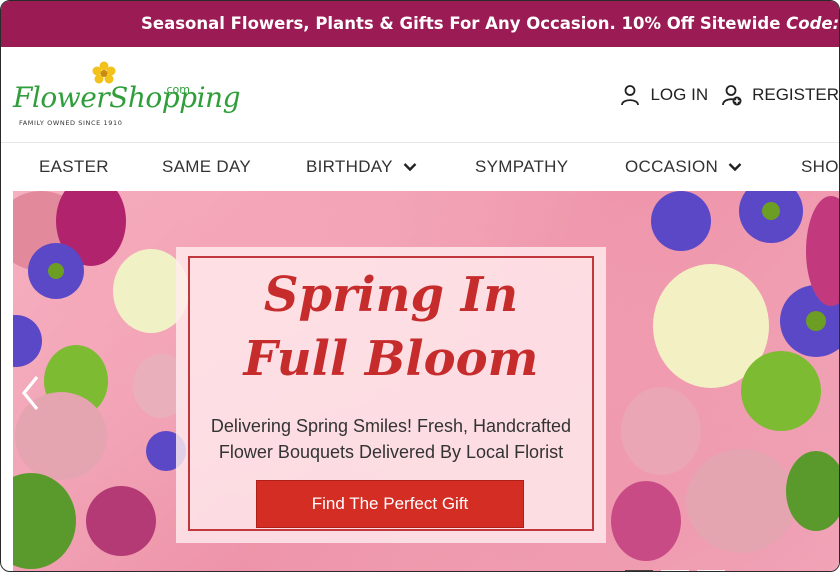  I want to click on hero-headline-line2: Full Bloom, so click(391, 359).